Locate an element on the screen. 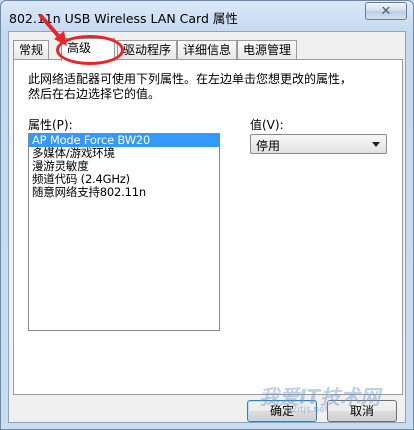 The image size is (414, 430). close-button: ✕ is located at coordinates (386, 11).